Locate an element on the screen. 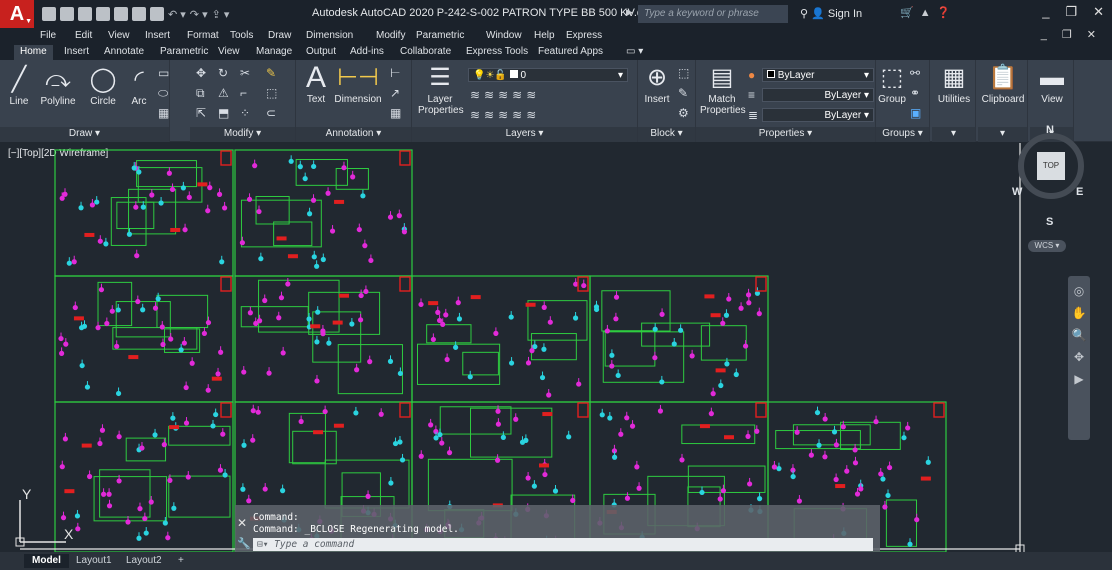 The height and width of the screenshot is (570, 1112). menu-express: Express is located at coordinates (584, 35).